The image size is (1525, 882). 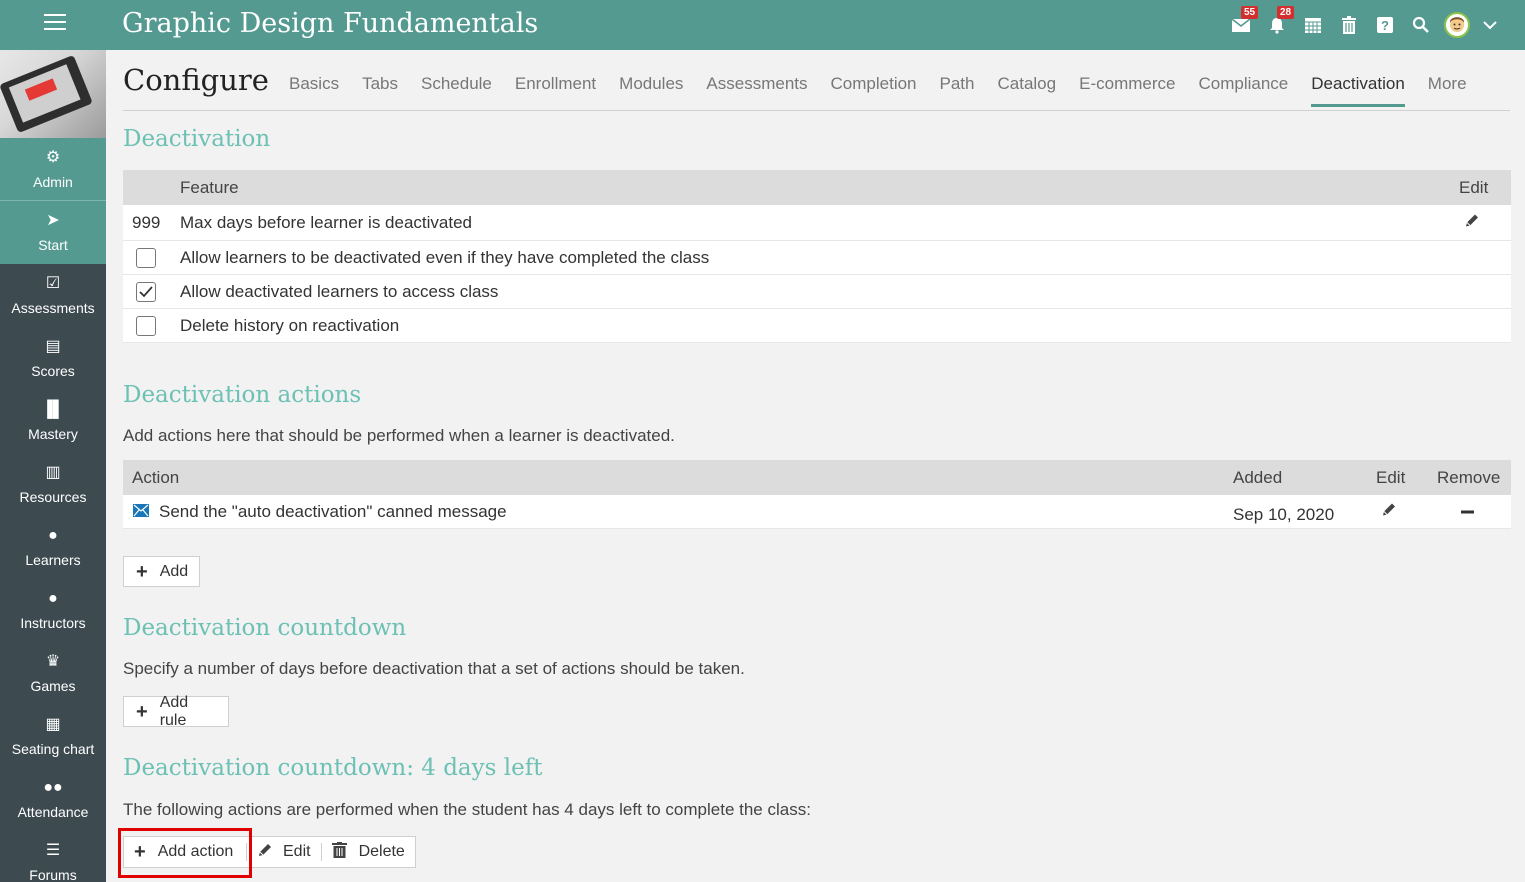 What do you see at coordinates (817, 477) in the screenshot?
I see `table-header: Action Added Edit Remove` at bounding box center [817, 477].